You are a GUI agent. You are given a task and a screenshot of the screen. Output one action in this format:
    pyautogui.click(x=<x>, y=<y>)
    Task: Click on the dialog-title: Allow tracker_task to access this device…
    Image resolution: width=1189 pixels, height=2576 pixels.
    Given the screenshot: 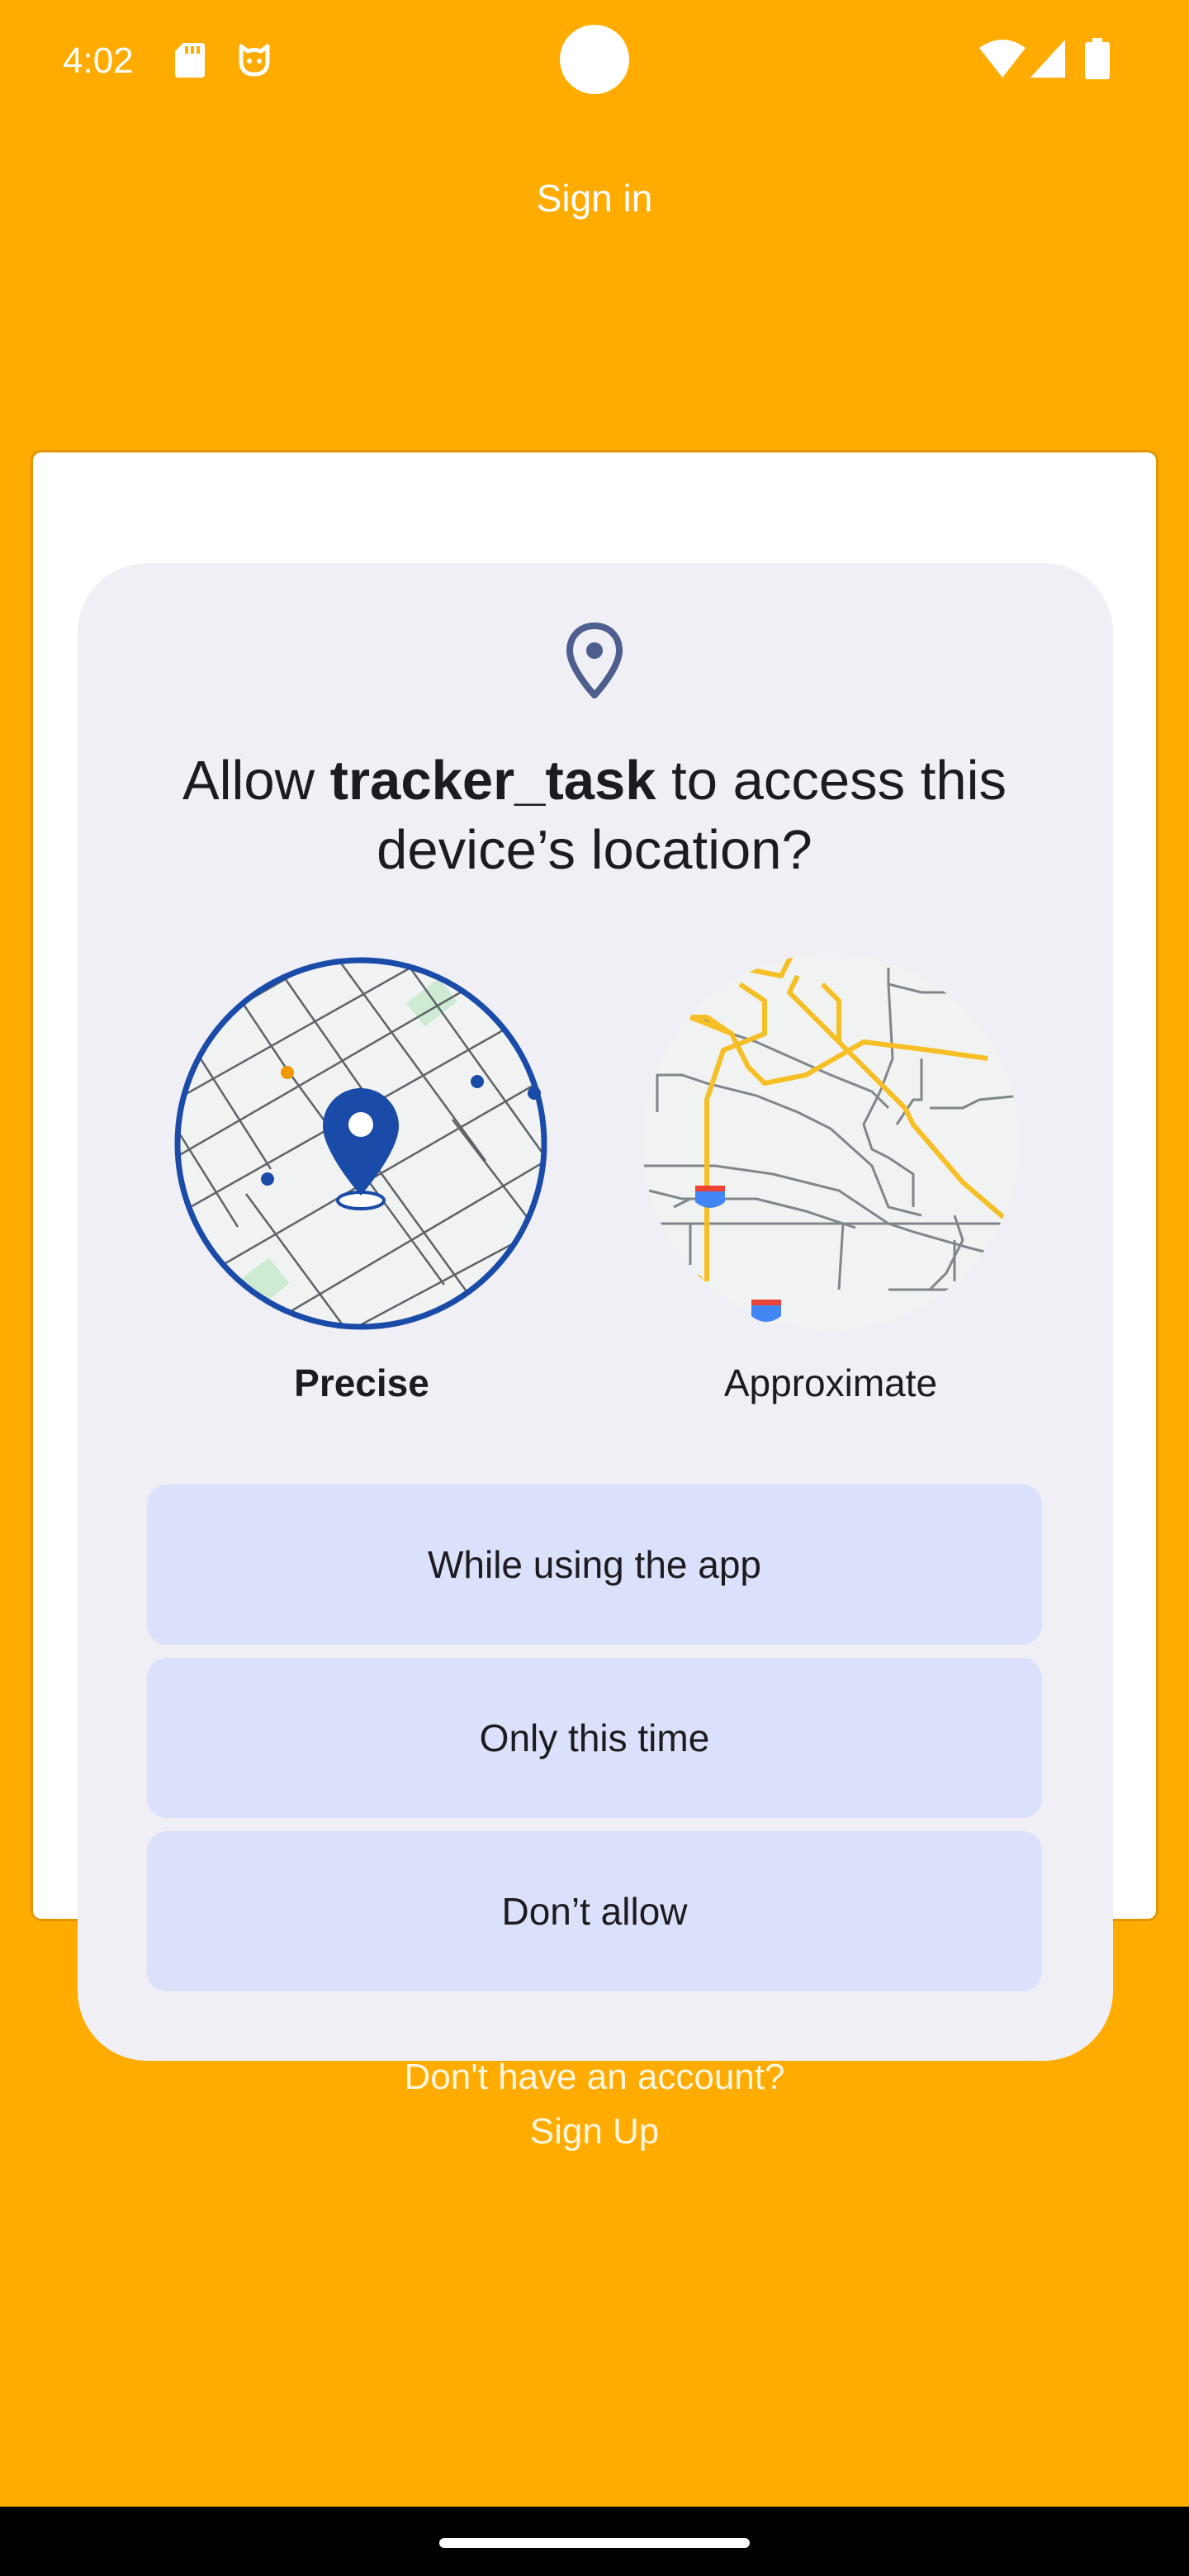 What is the action you would take?
    pyautogui.click(x=594, y=815)
    